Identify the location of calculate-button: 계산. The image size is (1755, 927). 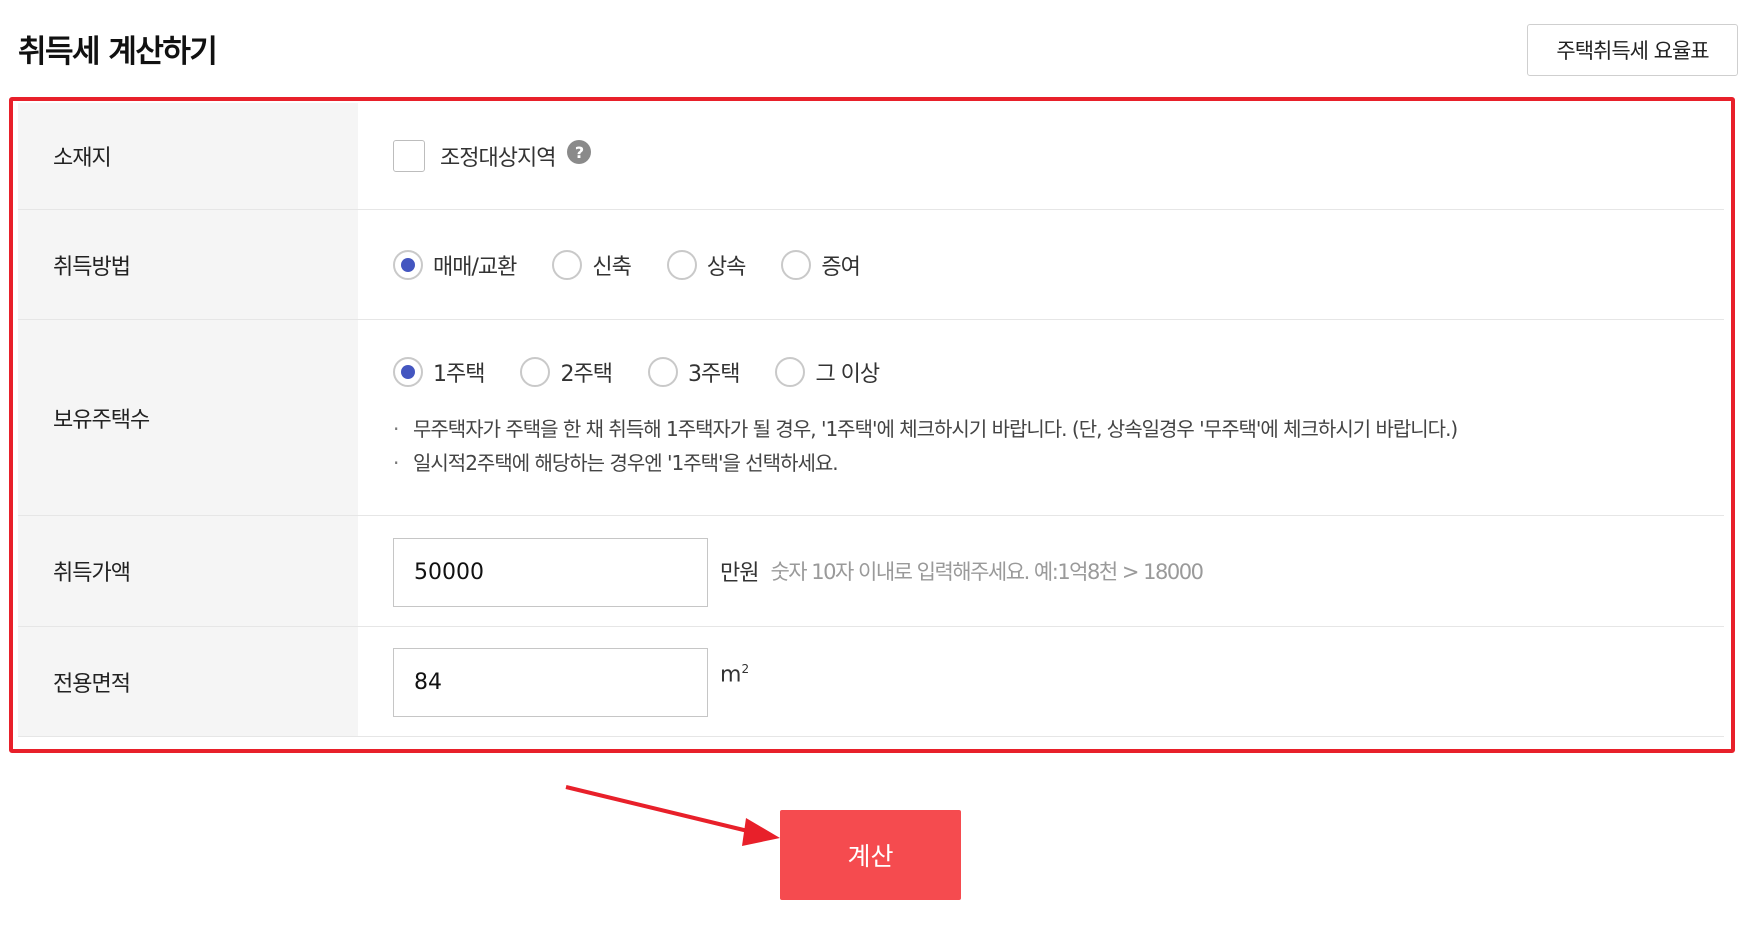
(870, 855).